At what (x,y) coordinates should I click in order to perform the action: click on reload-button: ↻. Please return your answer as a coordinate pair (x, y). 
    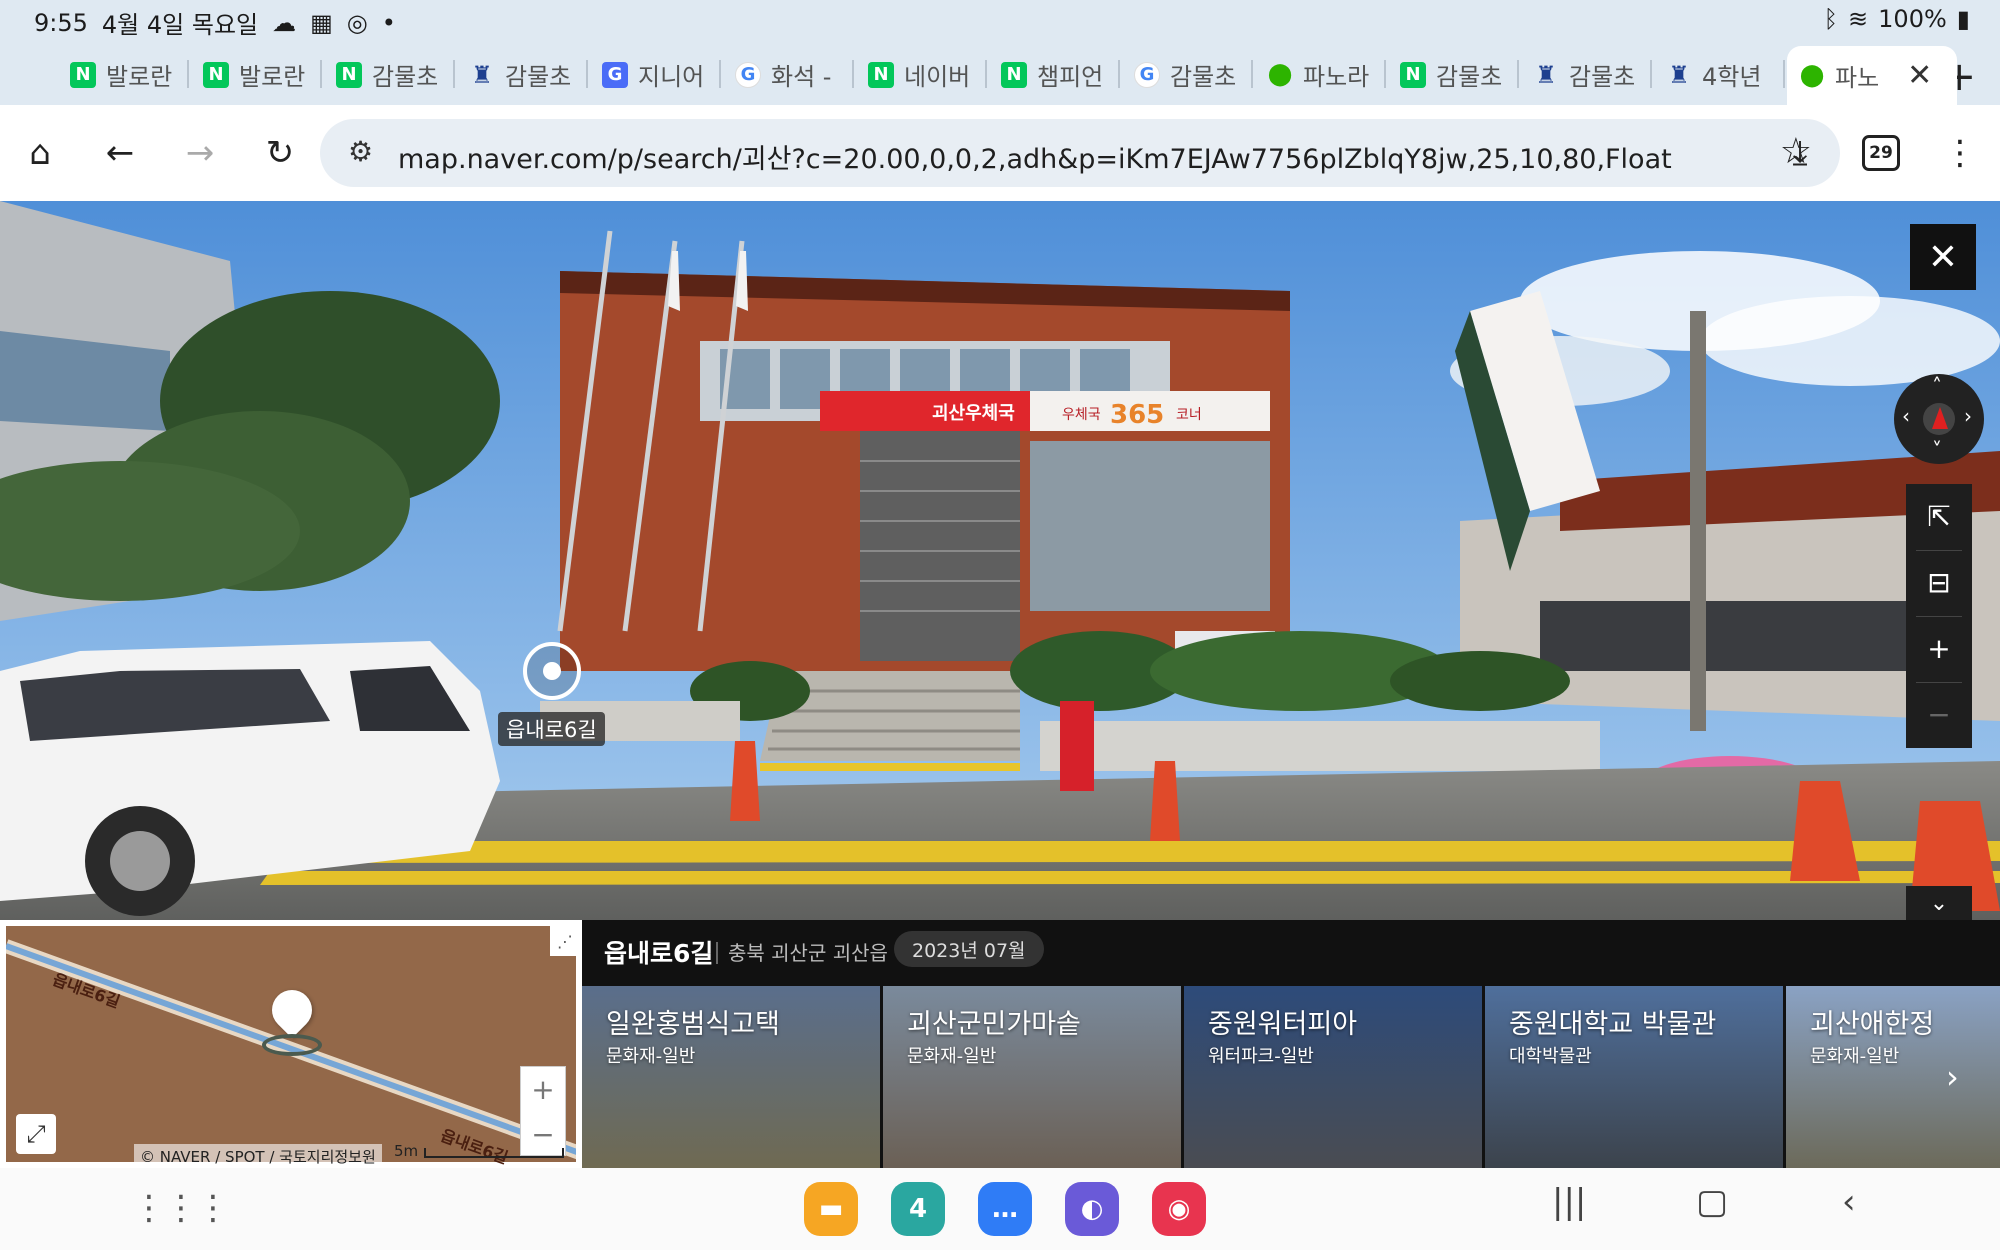
    Looking at the image, I should click on (280, 153).